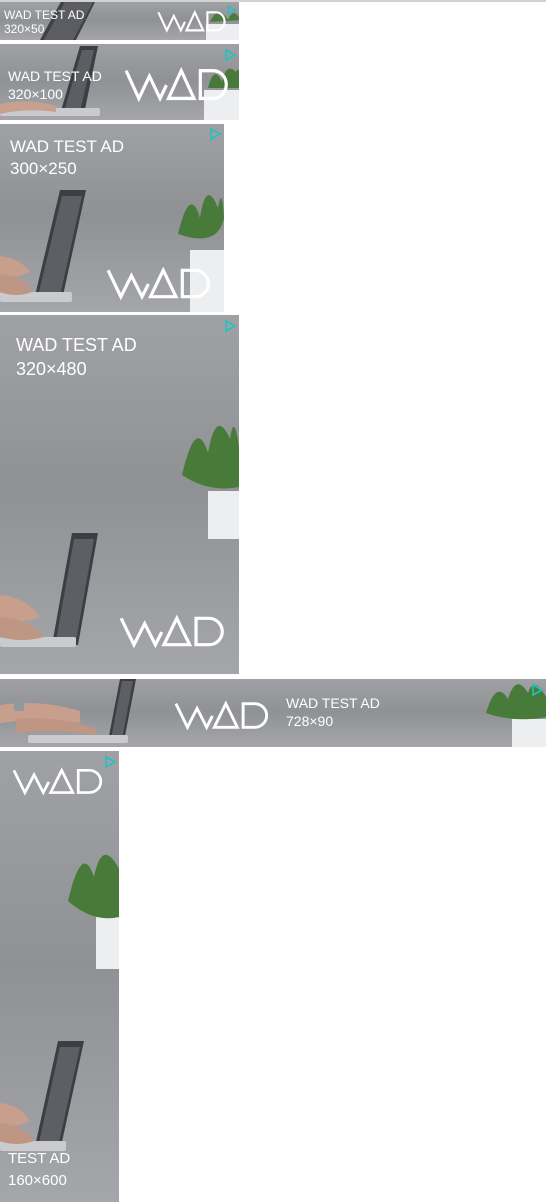  What do you see at coordinates (51, 369) in the screenshot?
I see `ad-size-label: 320×480` at bounding box center [51, 369].